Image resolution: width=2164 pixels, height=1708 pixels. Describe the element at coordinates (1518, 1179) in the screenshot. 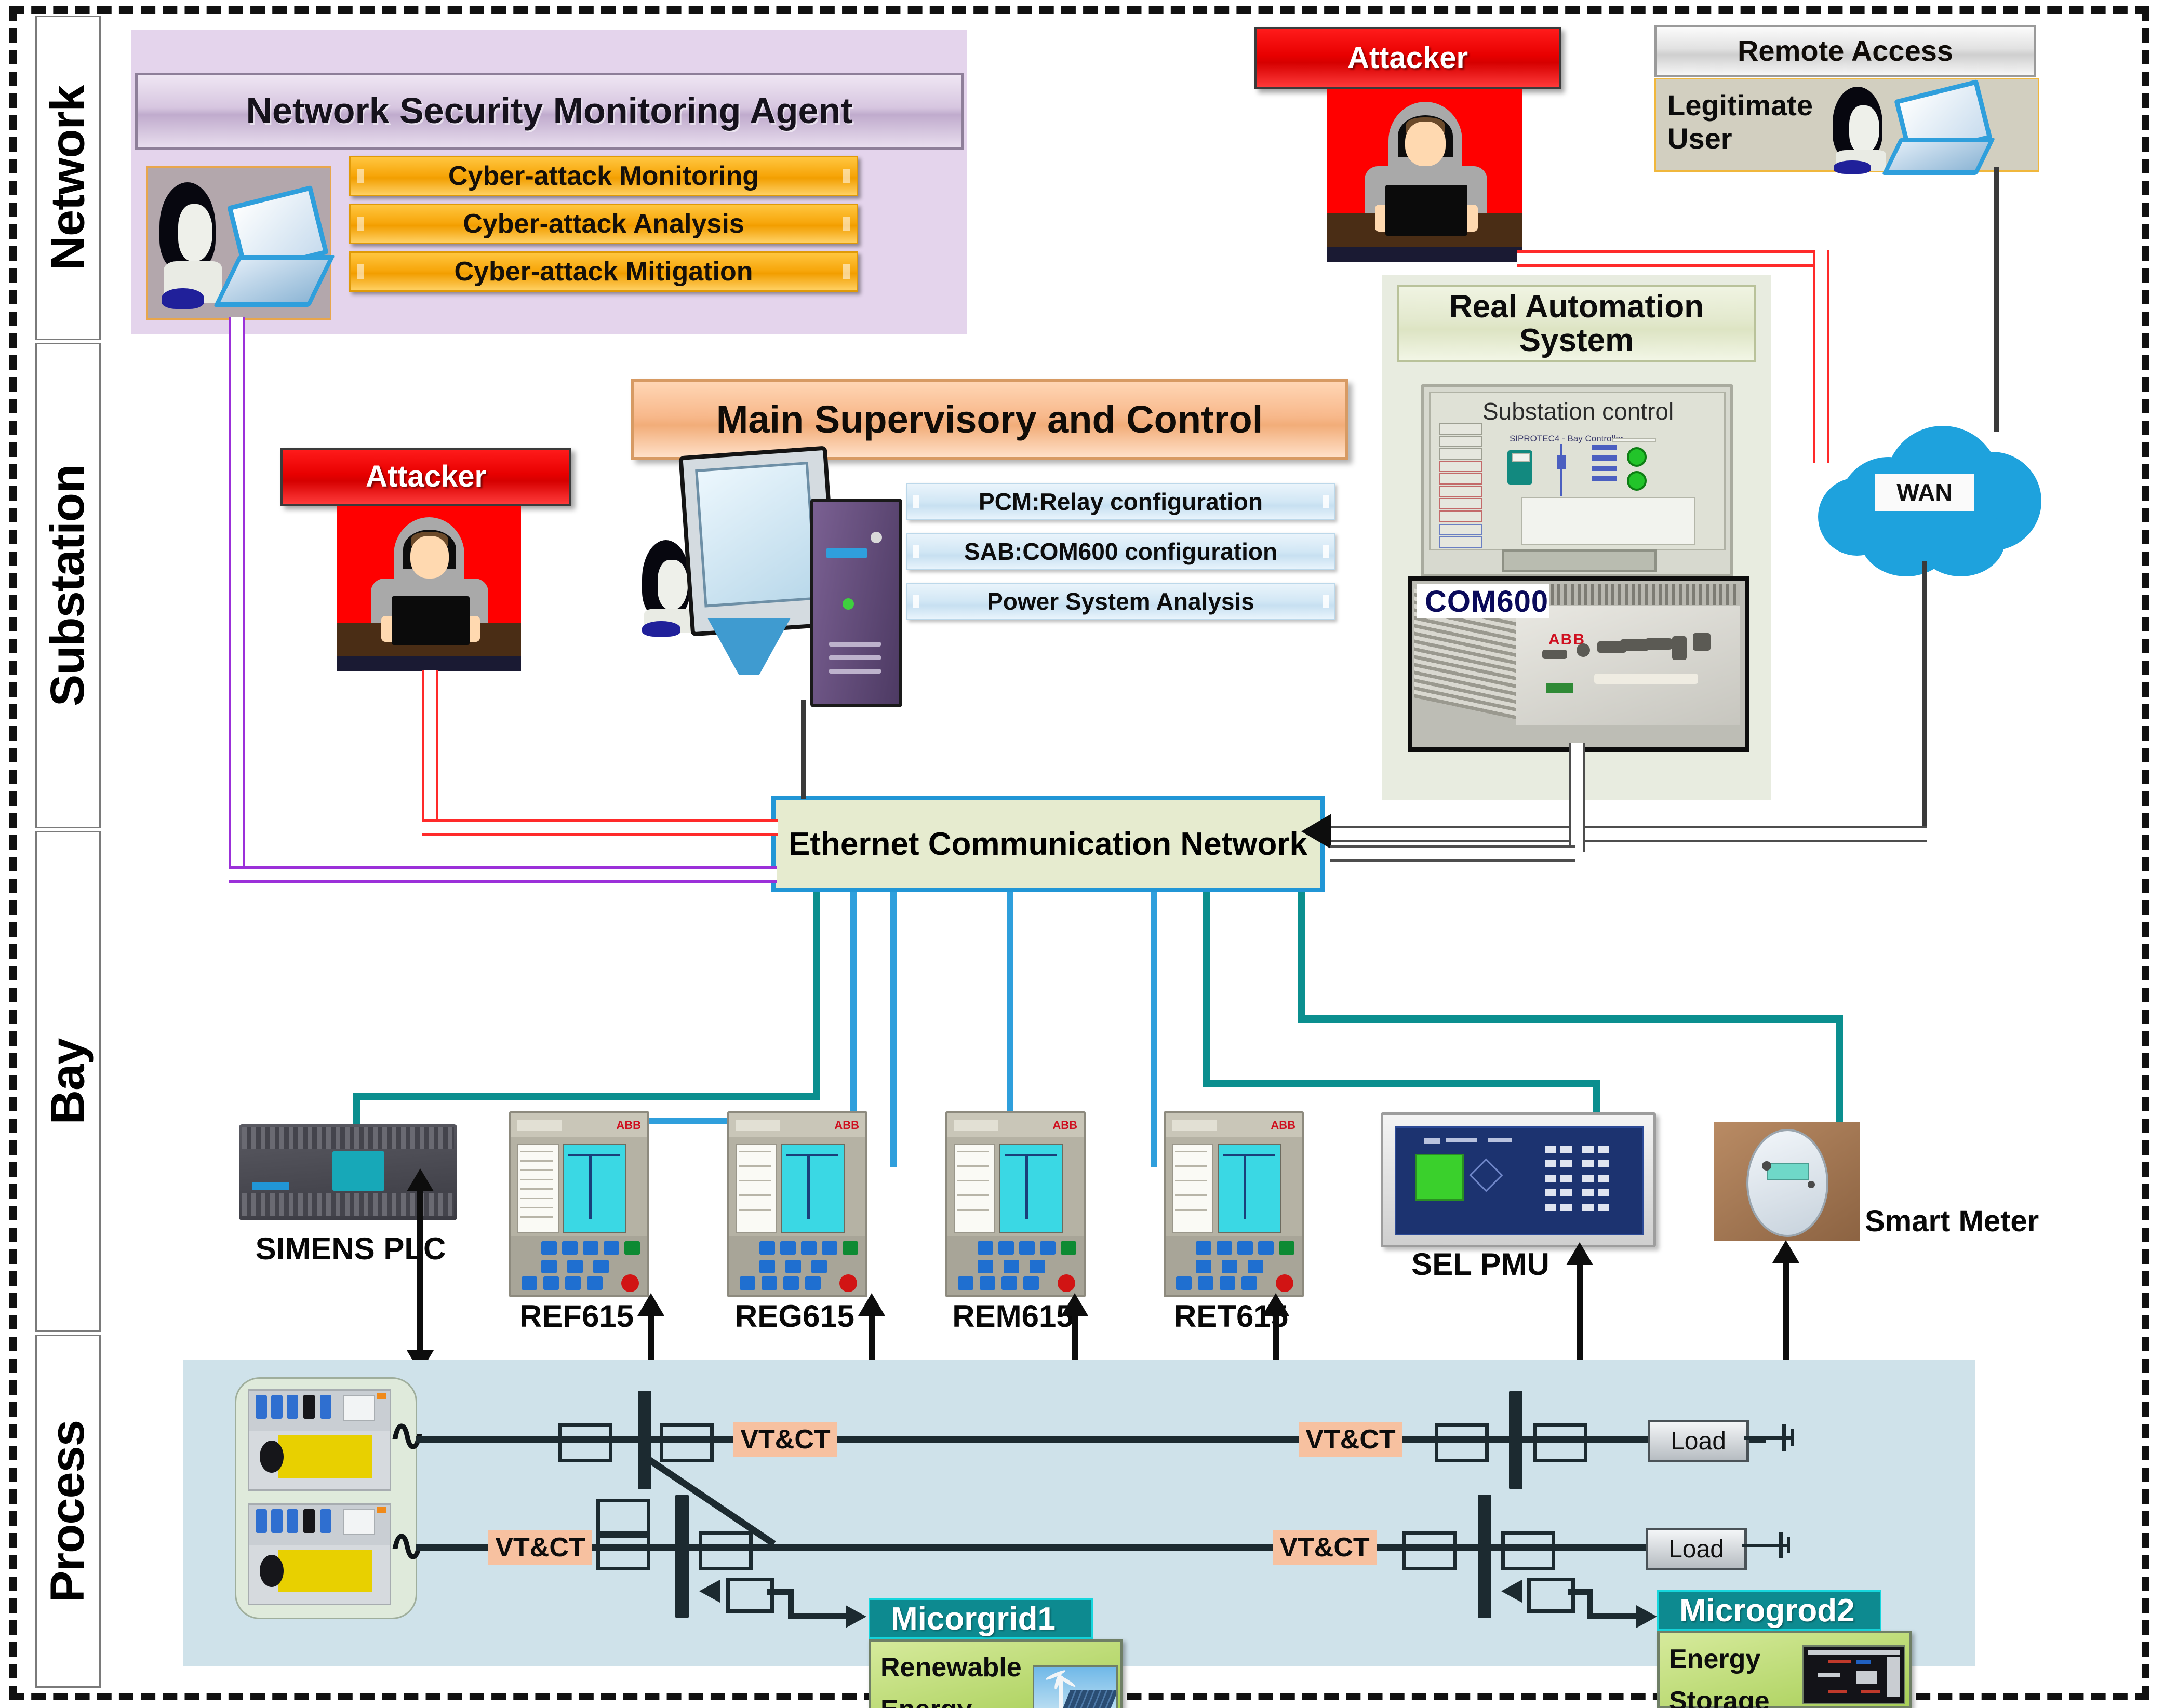

I see `sel-pmu-device` at that location.